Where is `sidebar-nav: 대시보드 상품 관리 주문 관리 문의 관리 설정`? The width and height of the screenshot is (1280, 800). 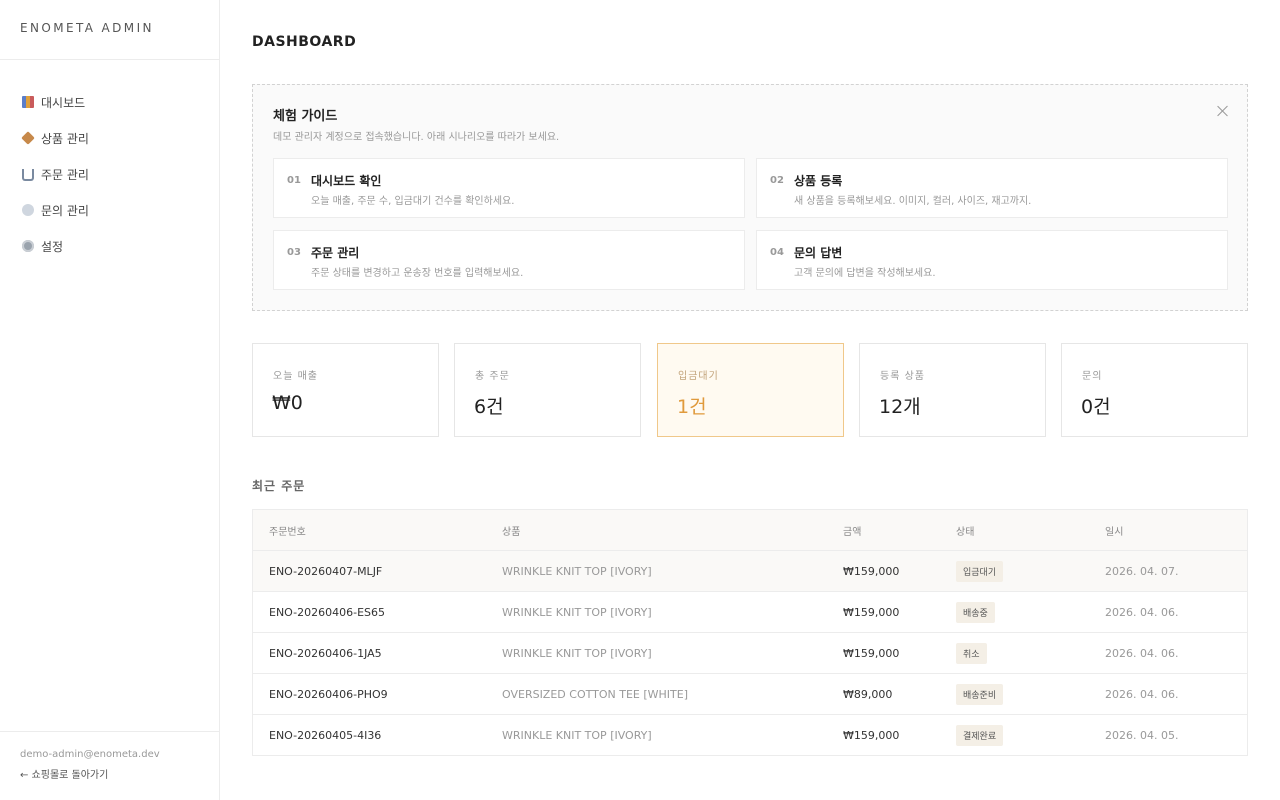 sidebar-nav: 대시보드 상품 관리 주문 관리 문의 관리 설정 is located at coordinates (109, 162).